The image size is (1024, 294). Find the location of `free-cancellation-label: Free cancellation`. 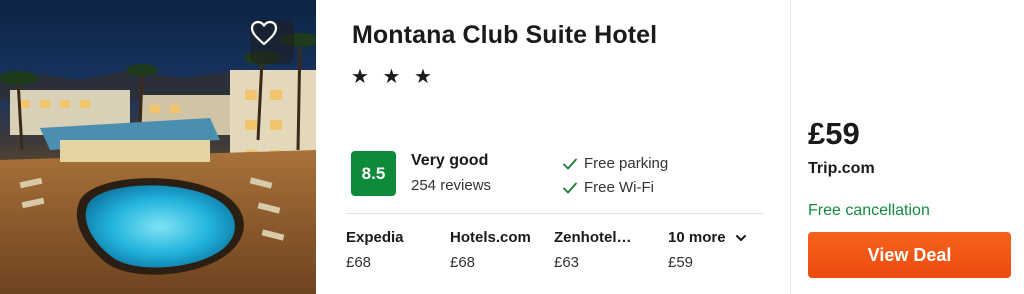

free-cancellation-label: Free cancellation is located at coordinates (869, 210).